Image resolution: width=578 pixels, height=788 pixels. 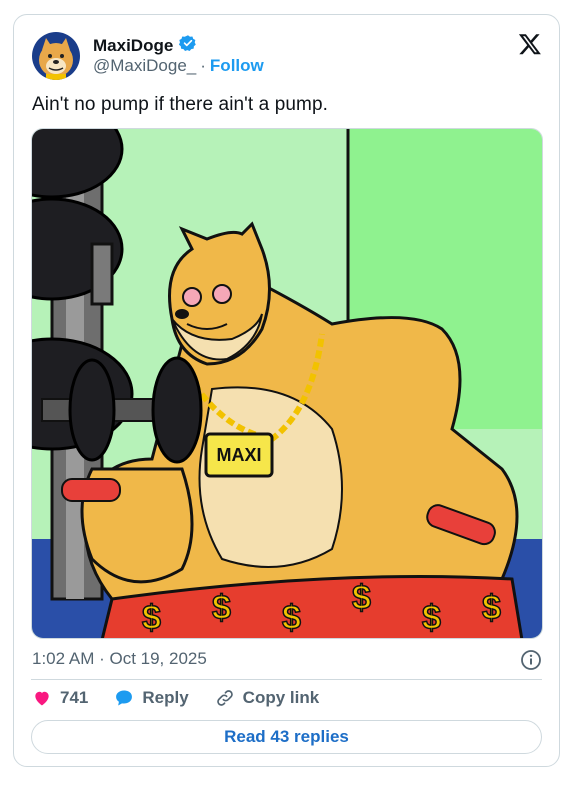 I want to click on tweet-actions: 741 Reply Copy link, so click(x=188, y=698).